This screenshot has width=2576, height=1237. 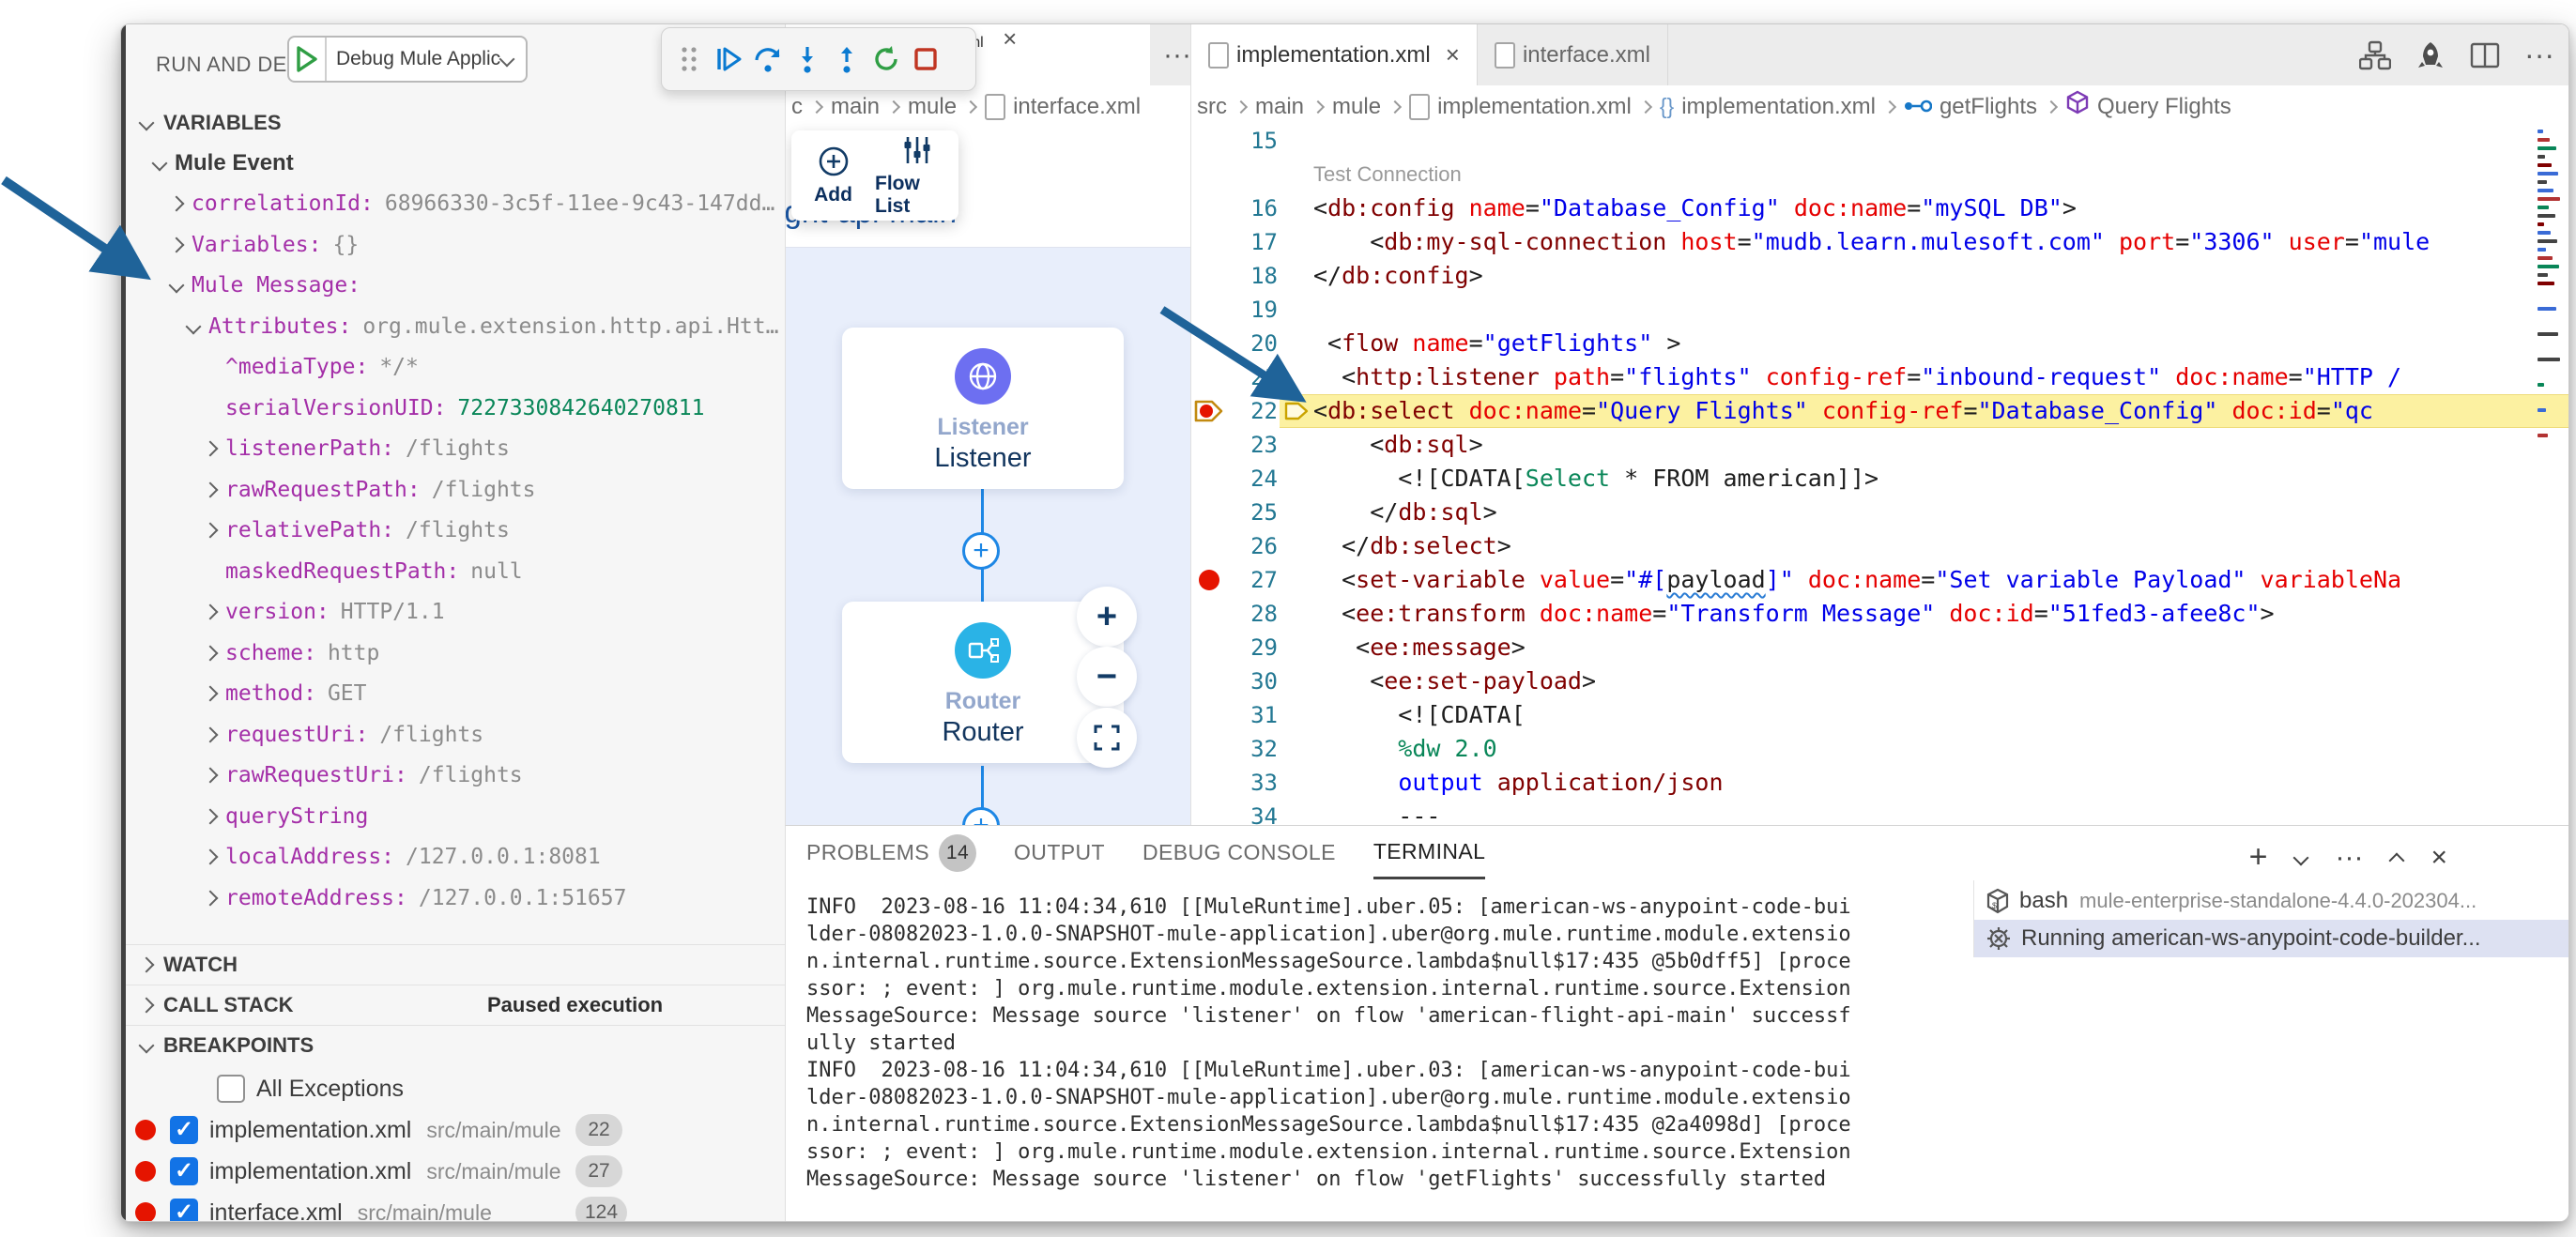 I want to click on node-name-label: Listener, so click(x=983, y=458).